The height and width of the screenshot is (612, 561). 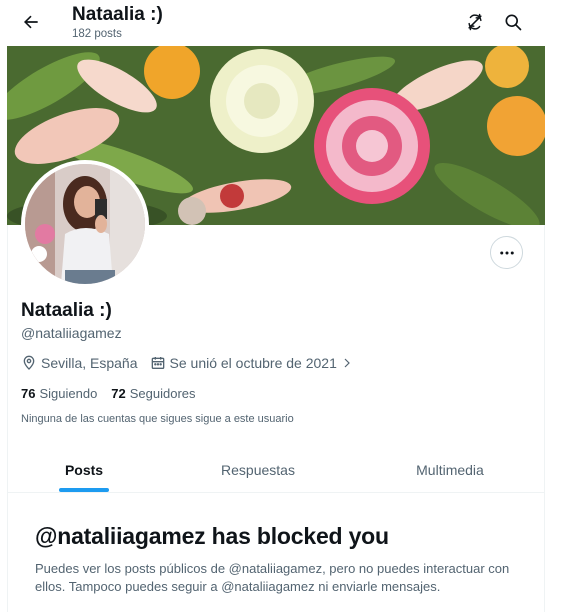 I want to click on followers-label: Seguidores, so click(x=162, y=393).